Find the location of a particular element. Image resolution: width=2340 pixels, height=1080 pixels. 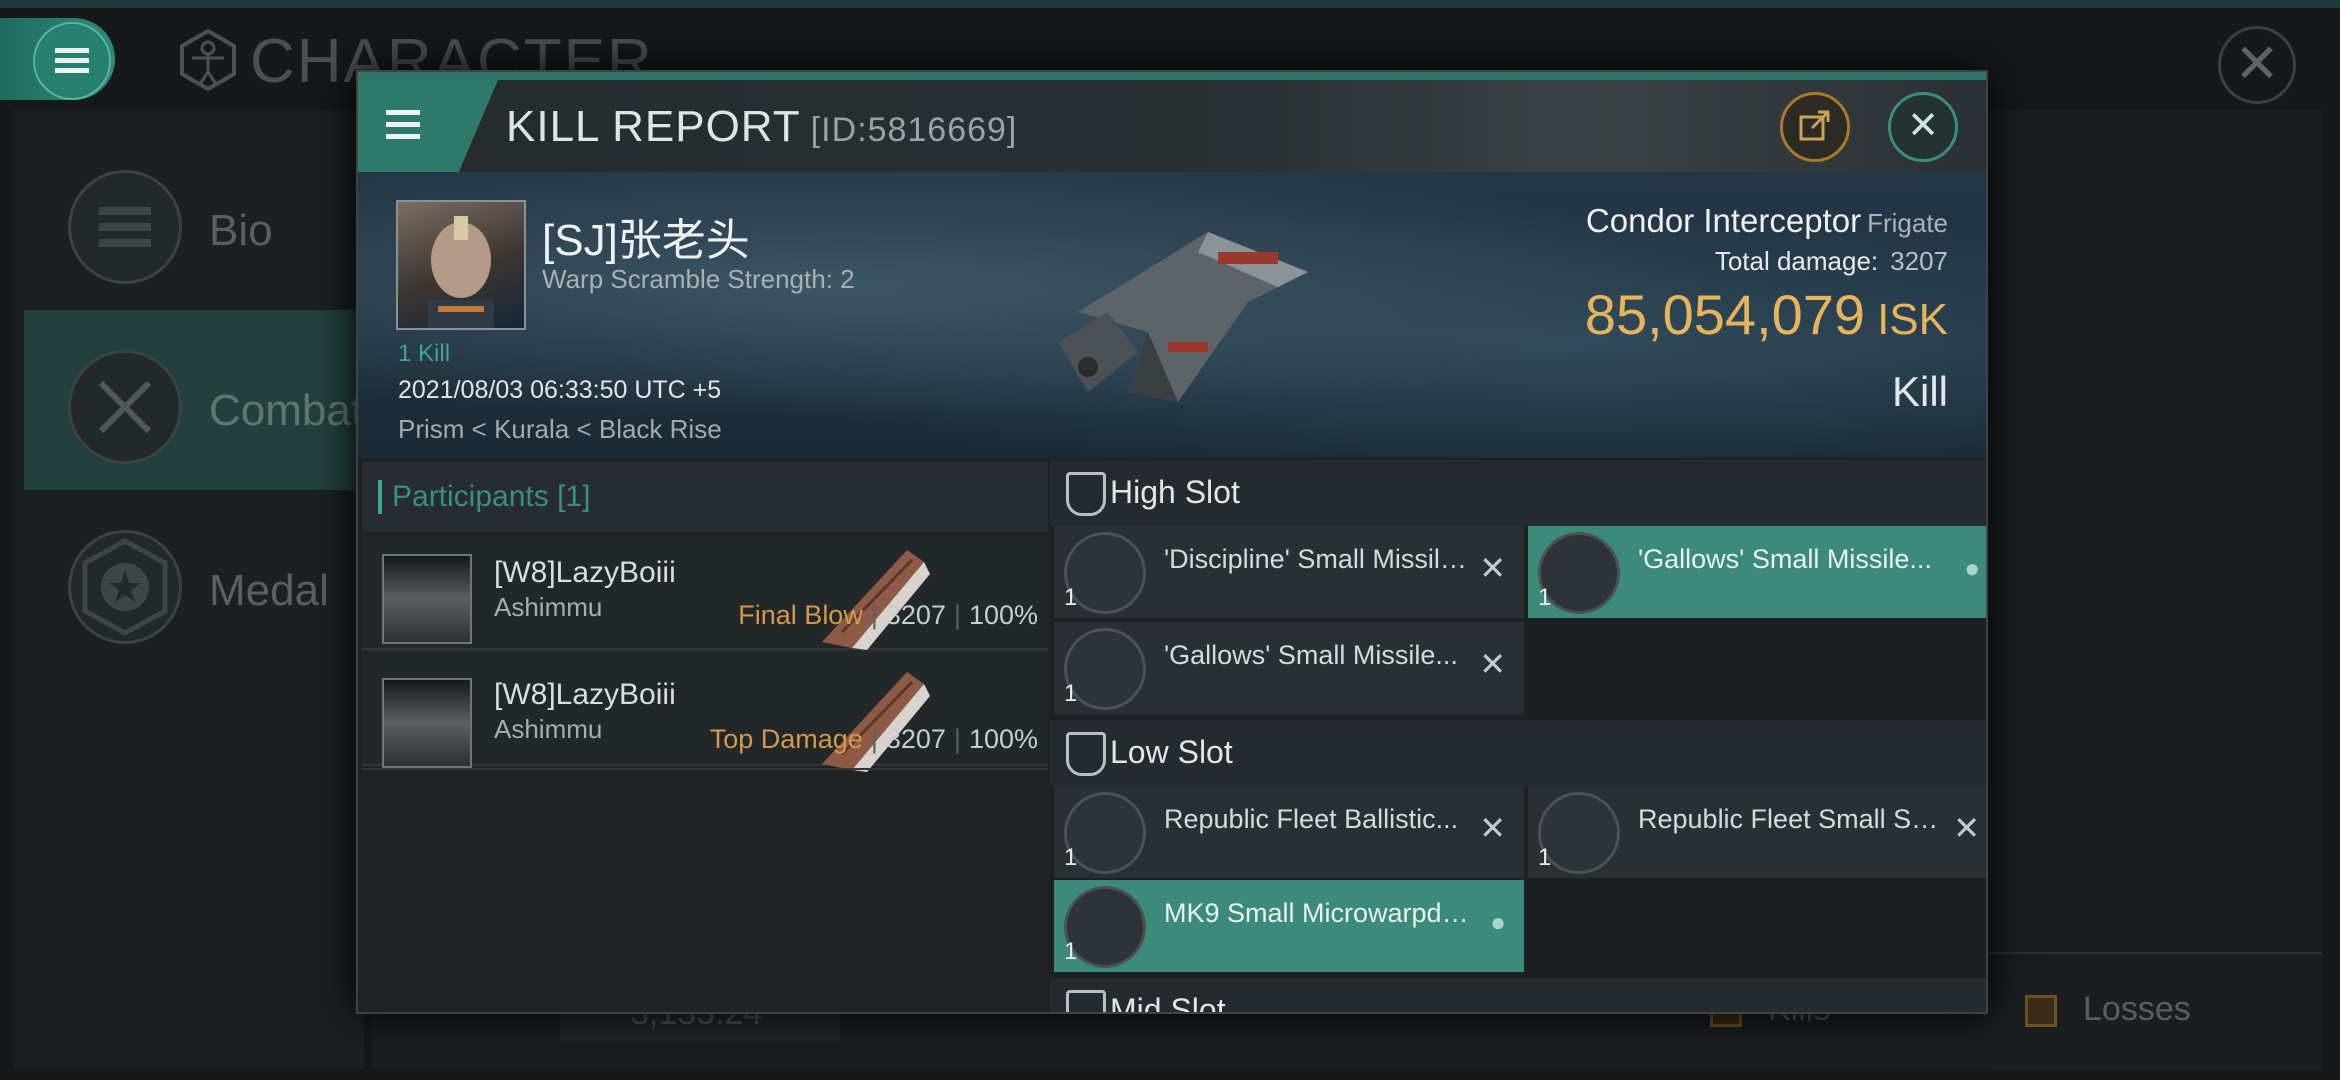

divider is located at coordinates (705, 769).